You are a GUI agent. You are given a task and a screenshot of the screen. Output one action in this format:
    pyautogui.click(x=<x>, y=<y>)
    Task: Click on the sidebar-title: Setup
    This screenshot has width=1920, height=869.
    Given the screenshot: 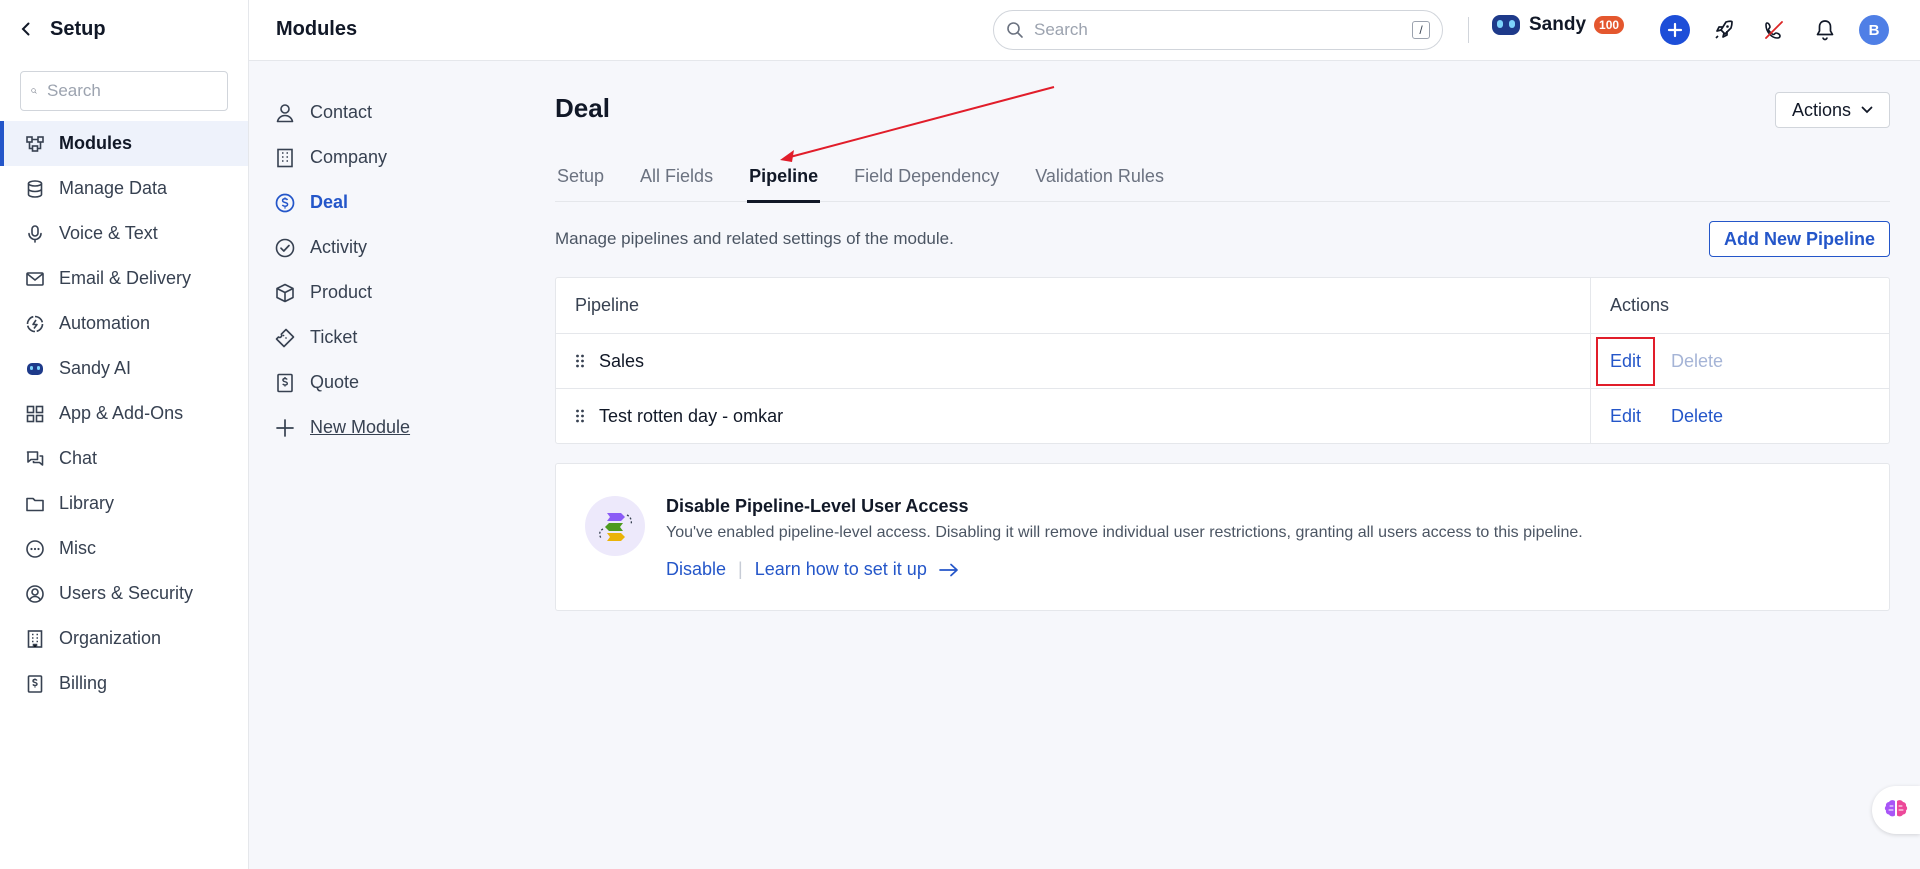 What is the action you would take?
    pyautogui.click(x=78, y=28)
    